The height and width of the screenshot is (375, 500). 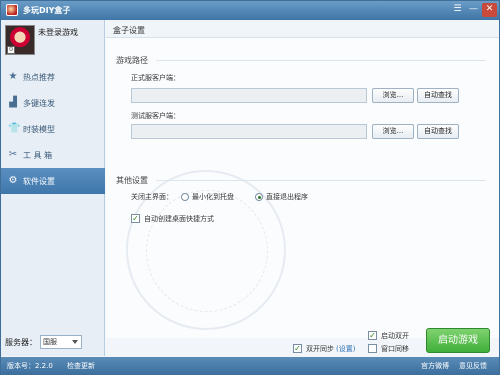 I want to click on window-controls: ☰ — ✕, so click(x=473, y=10).